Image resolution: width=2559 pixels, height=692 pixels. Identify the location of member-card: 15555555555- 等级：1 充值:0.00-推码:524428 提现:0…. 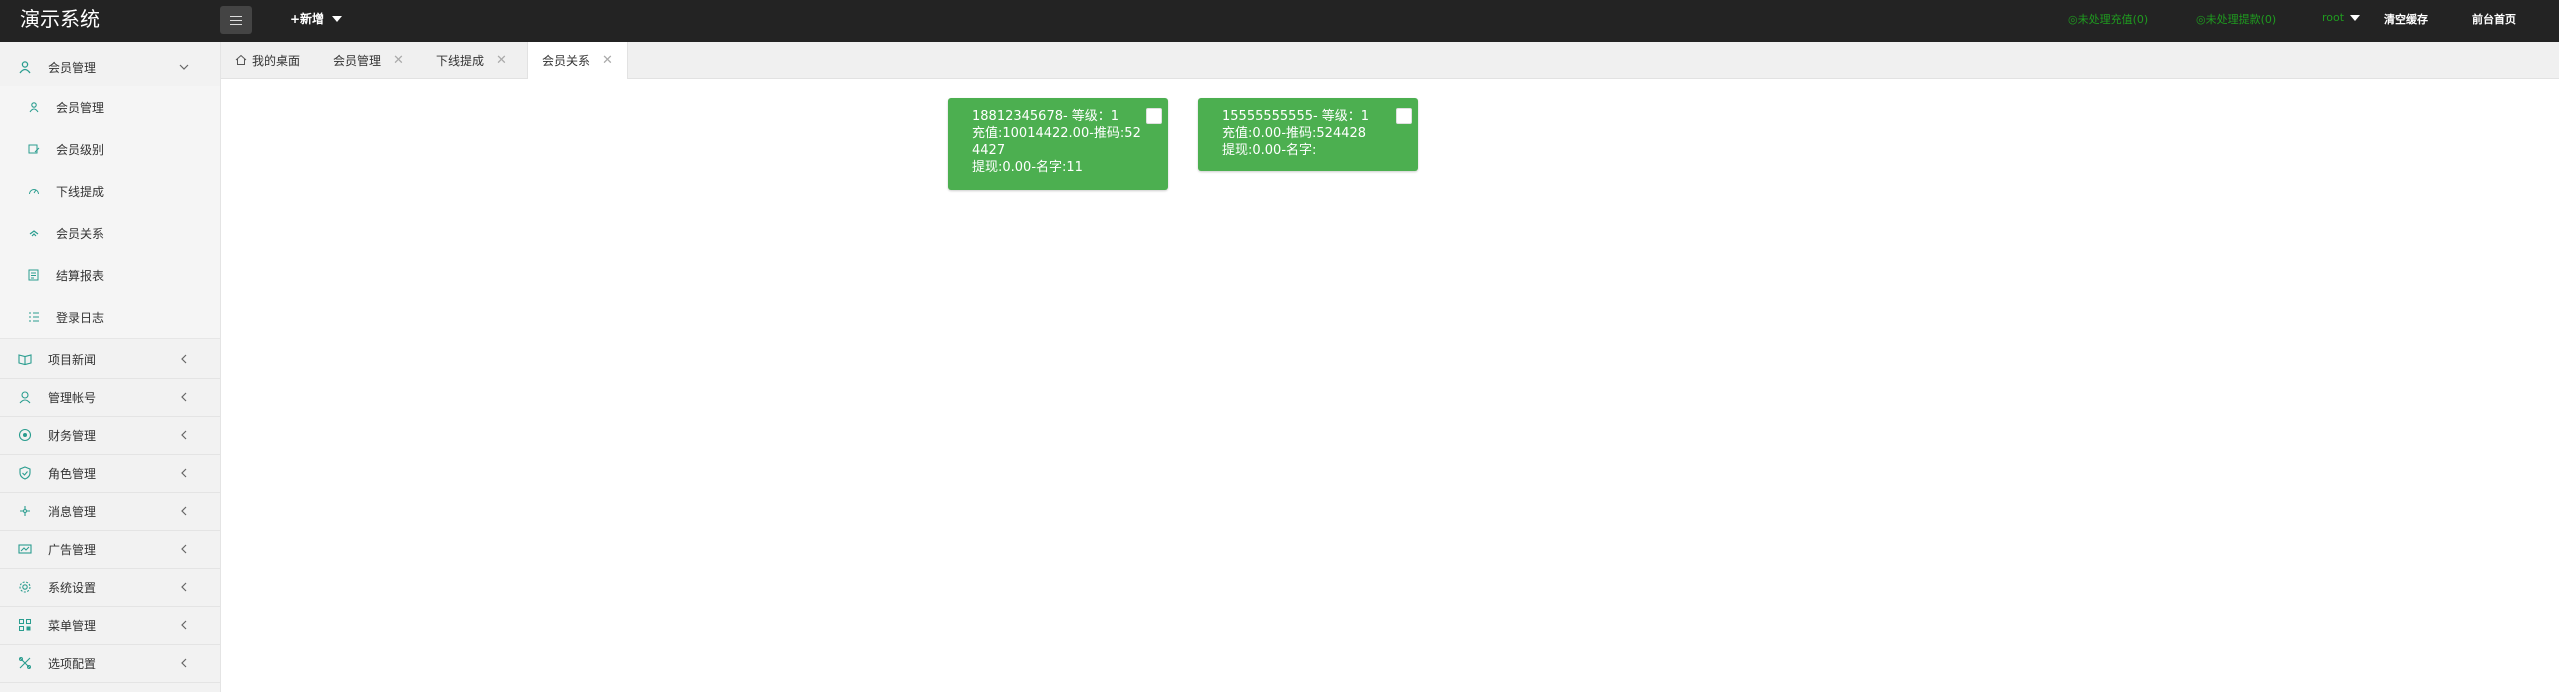
(1308, 134).